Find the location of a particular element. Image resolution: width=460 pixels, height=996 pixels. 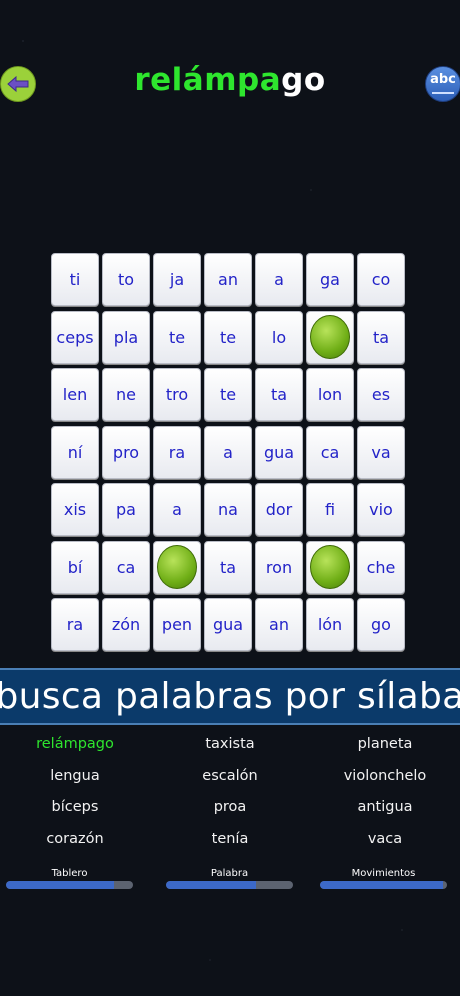

syllable-label: gua is located at coordinates (279, 452).